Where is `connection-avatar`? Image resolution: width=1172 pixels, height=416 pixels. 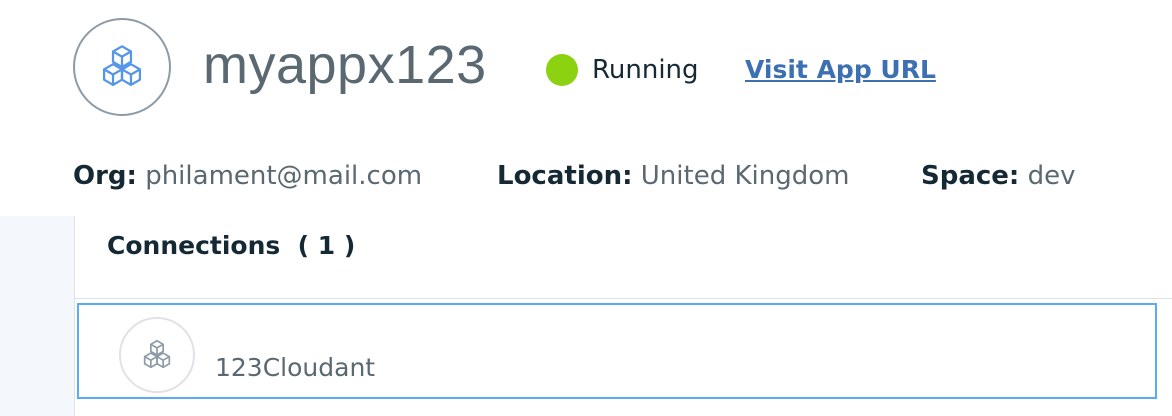
connection-avatar is located at coordinates (157, 355).